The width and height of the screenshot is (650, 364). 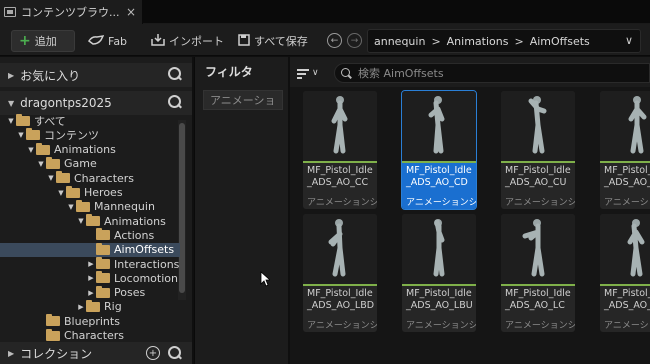 What do you see at coordinates (303, 73) in the screenshot?
I see `filter-icon` at bounding box center [303, 73].